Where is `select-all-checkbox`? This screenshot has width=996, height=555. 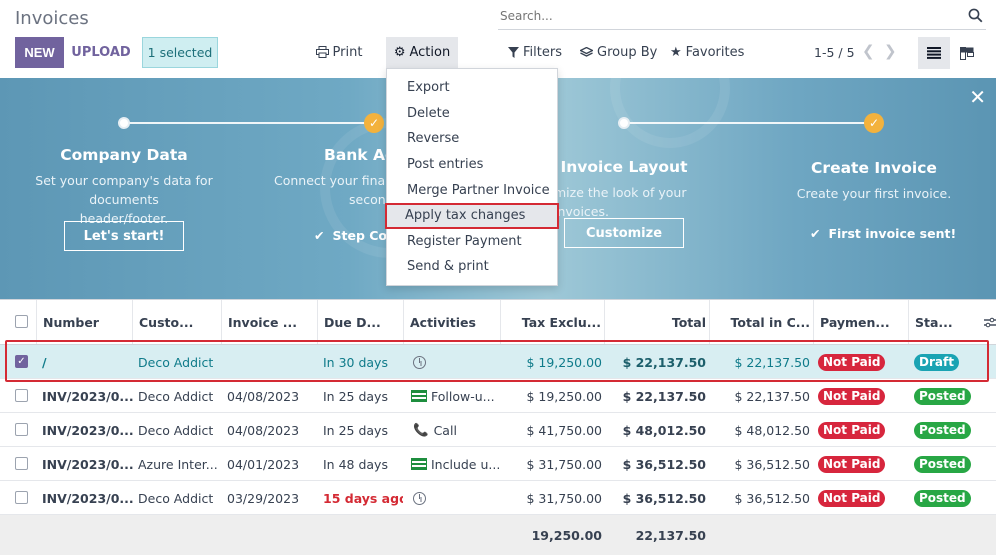
select-all-checkbox is located at coordinates (21, 321).